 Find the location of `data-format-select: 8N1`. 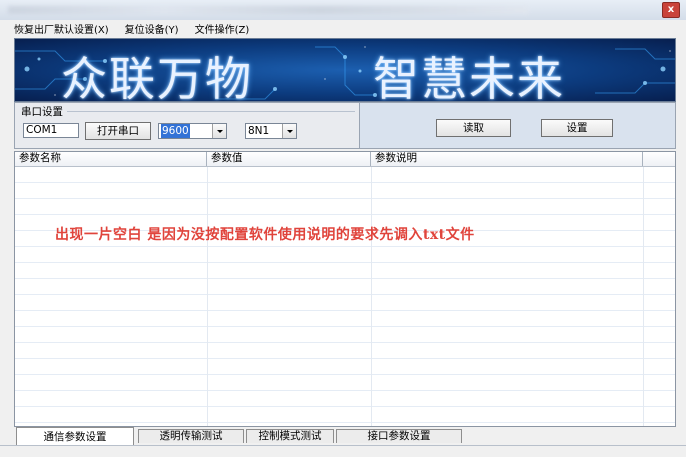

data-format-select: 8N1 is located at coordinates (271, 131).